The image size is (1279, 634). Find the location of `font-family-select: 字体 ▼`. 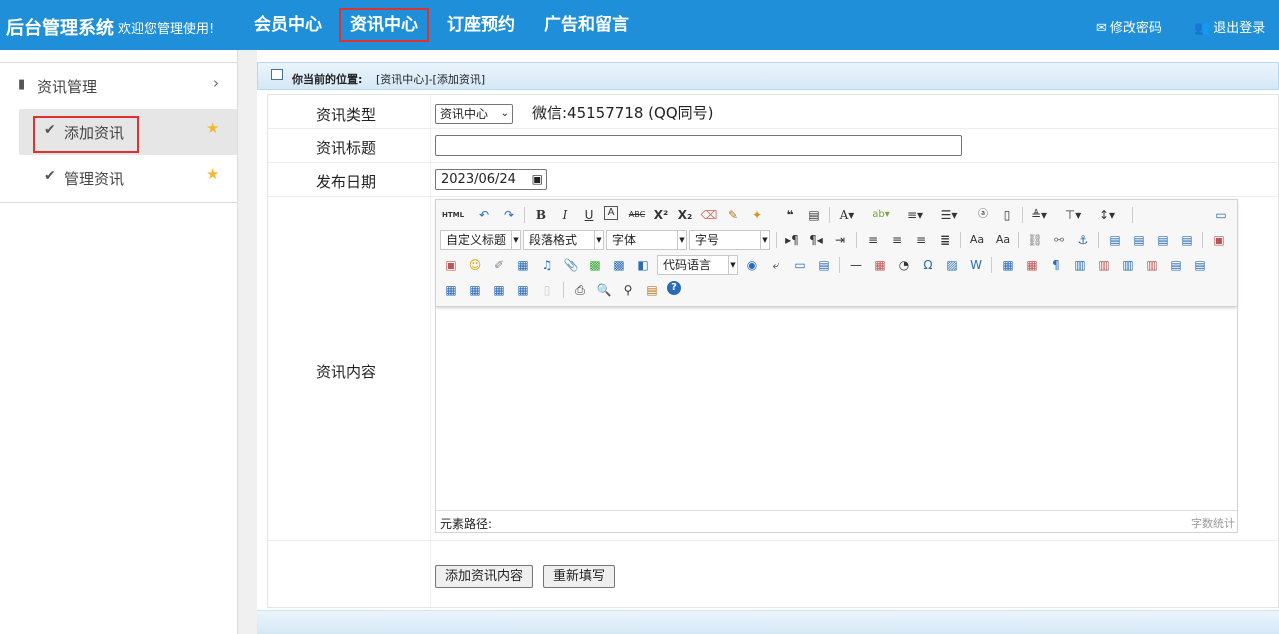

font-family-select: 字体 ▼ is located at coordinates (646, 240).